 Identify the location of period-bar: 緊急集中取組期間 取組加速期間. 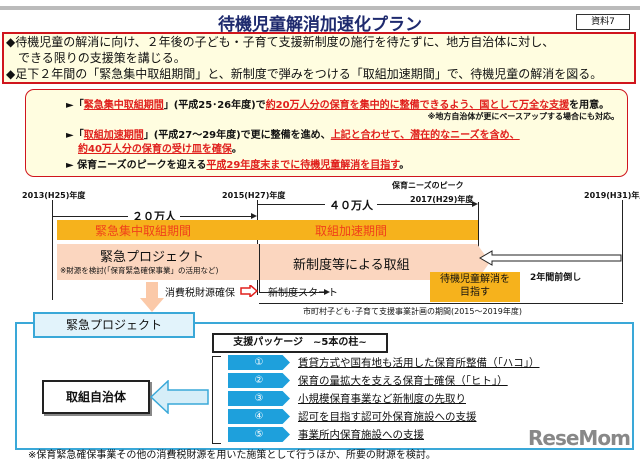
(267, 230).